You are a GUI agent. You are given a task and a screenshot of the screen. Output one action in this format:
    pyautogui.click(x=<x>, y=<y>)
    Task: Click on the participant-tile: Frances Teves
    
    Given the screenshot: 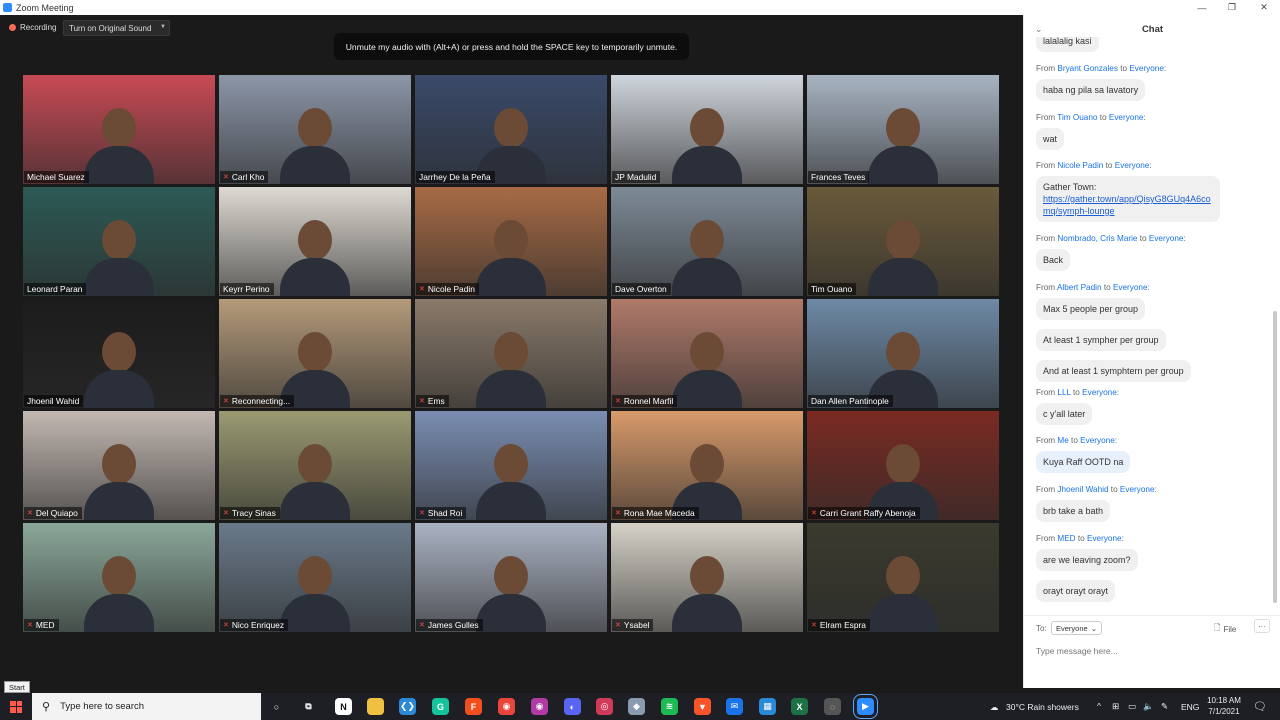 What is the action you would take?
    pyautogui.click(x=903, y=129)
    